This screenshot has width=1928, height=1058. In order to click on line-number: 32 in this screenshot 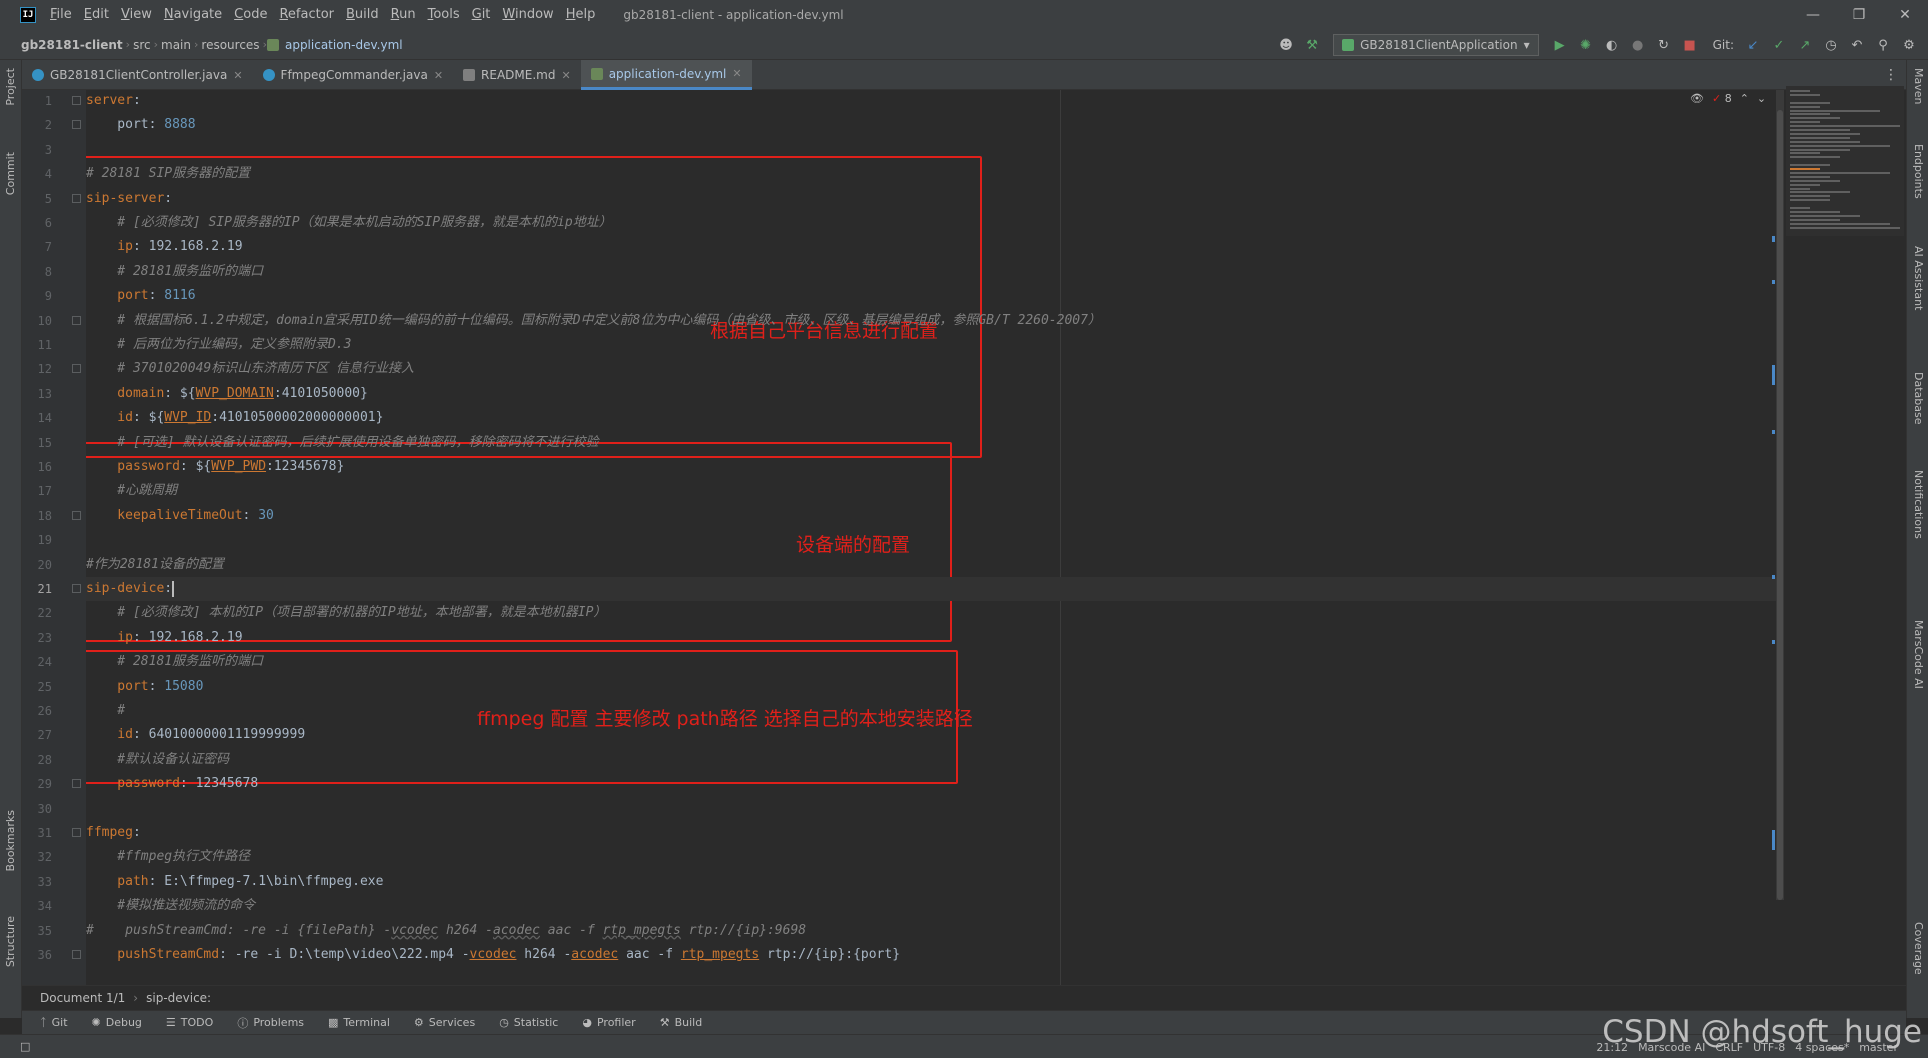, I will do `click(37, 857)`.